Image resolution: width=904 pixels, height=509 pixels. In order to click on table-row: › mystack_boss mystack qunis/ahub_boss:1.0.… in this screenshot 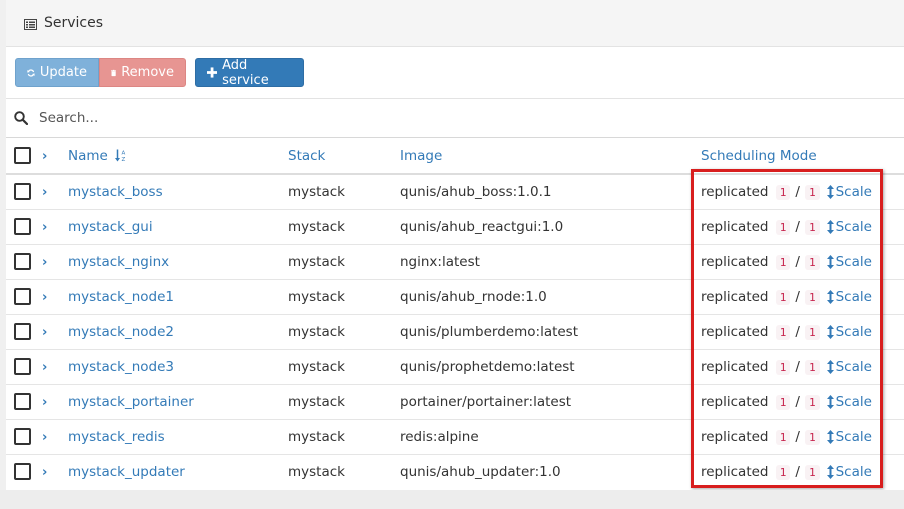, I will do `click(455, 191)`.